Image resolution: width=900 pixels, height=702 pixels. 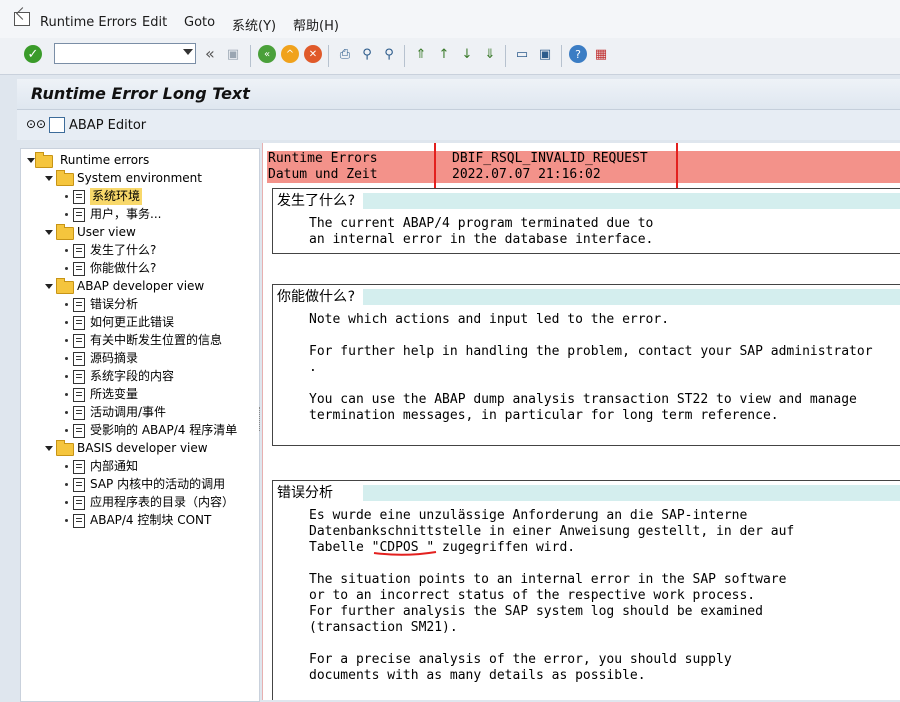 What do you see at coordinates (233, 54) in the screenshot?
I see `save-icon: ▣` at bounding box center [233, 54].